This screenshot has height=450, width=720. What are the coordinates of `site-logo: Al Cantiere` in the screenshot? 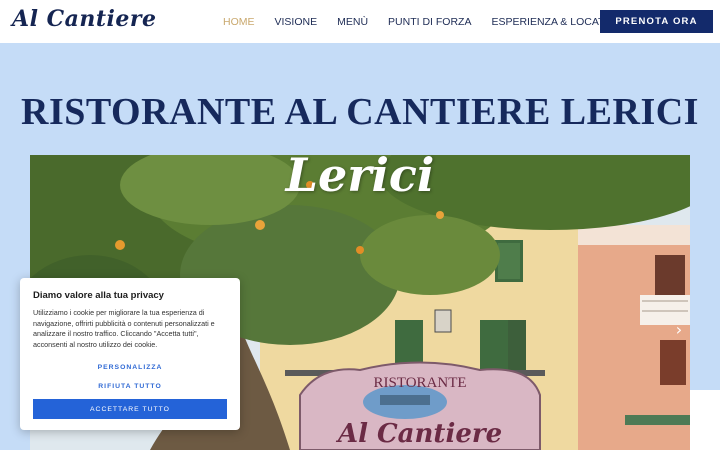 It's located at (84, 19).